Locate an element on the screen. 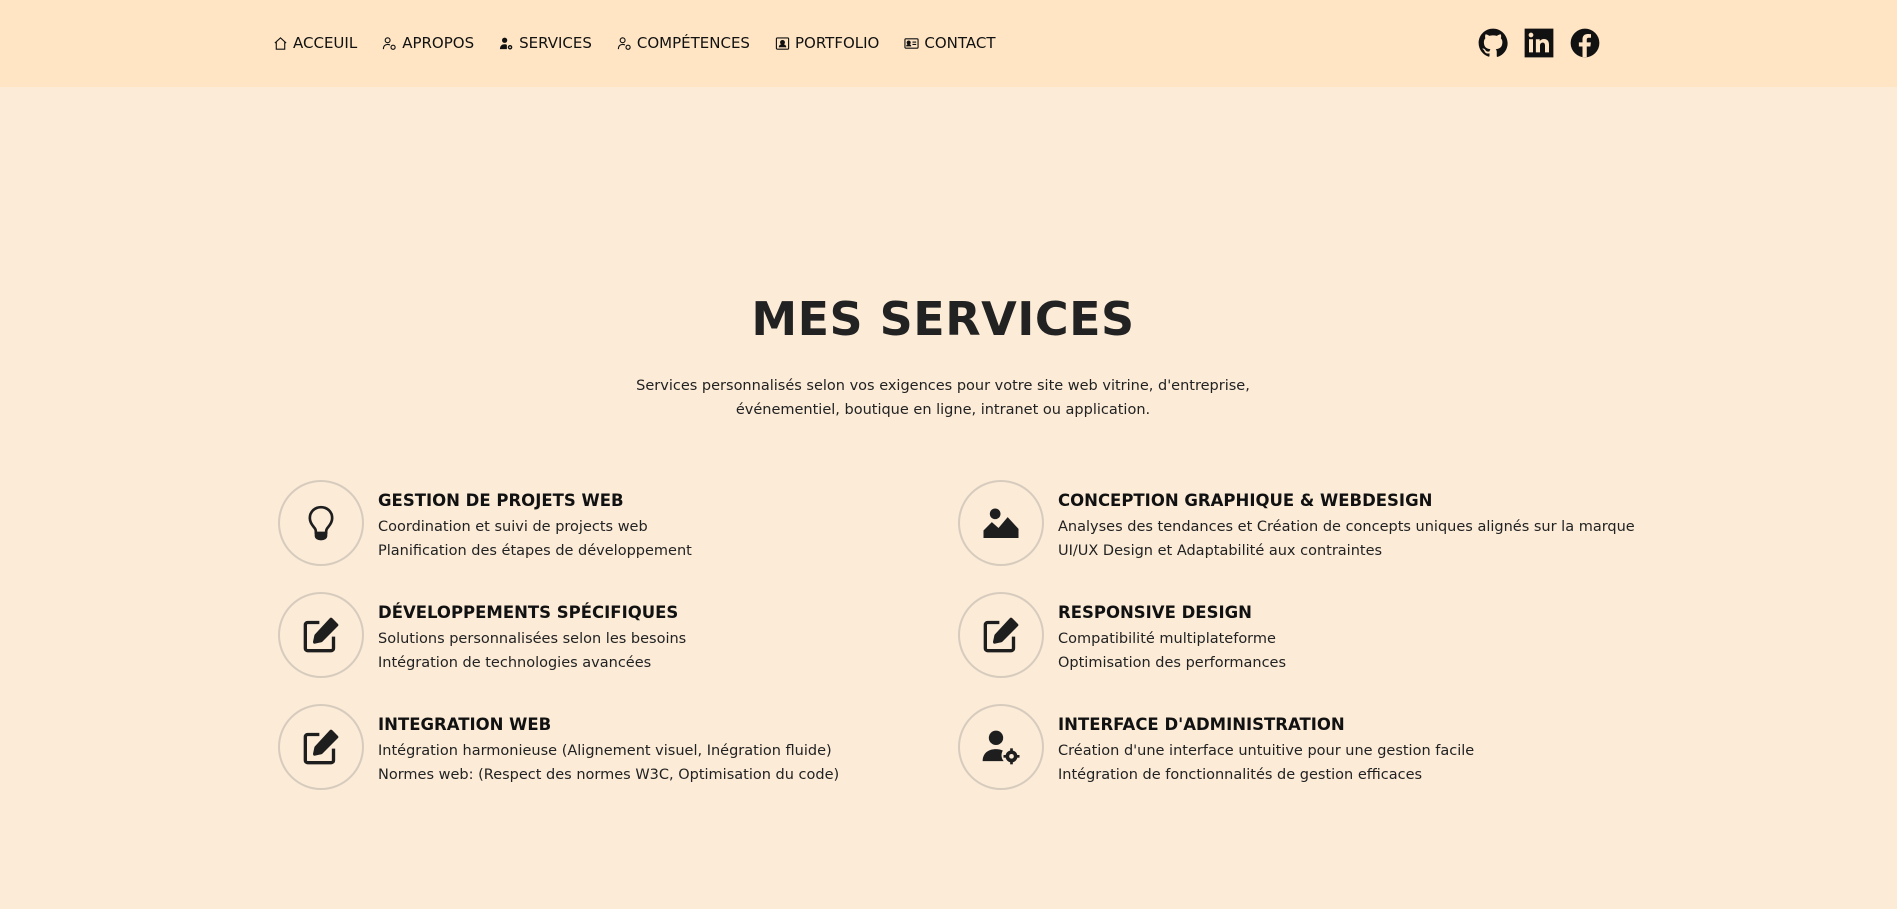  section-title: MES SERVICES is located at coordinates (943, 319).